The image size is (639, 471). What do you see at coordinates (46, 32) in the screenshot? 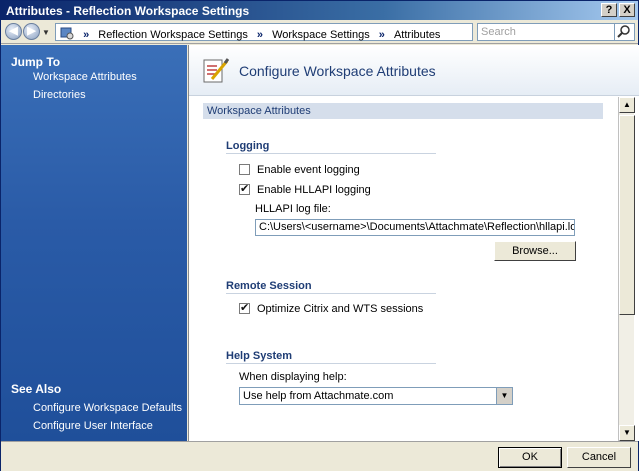
I see `history-dropdown-icon: ▼` at bounding box center [46, 32].